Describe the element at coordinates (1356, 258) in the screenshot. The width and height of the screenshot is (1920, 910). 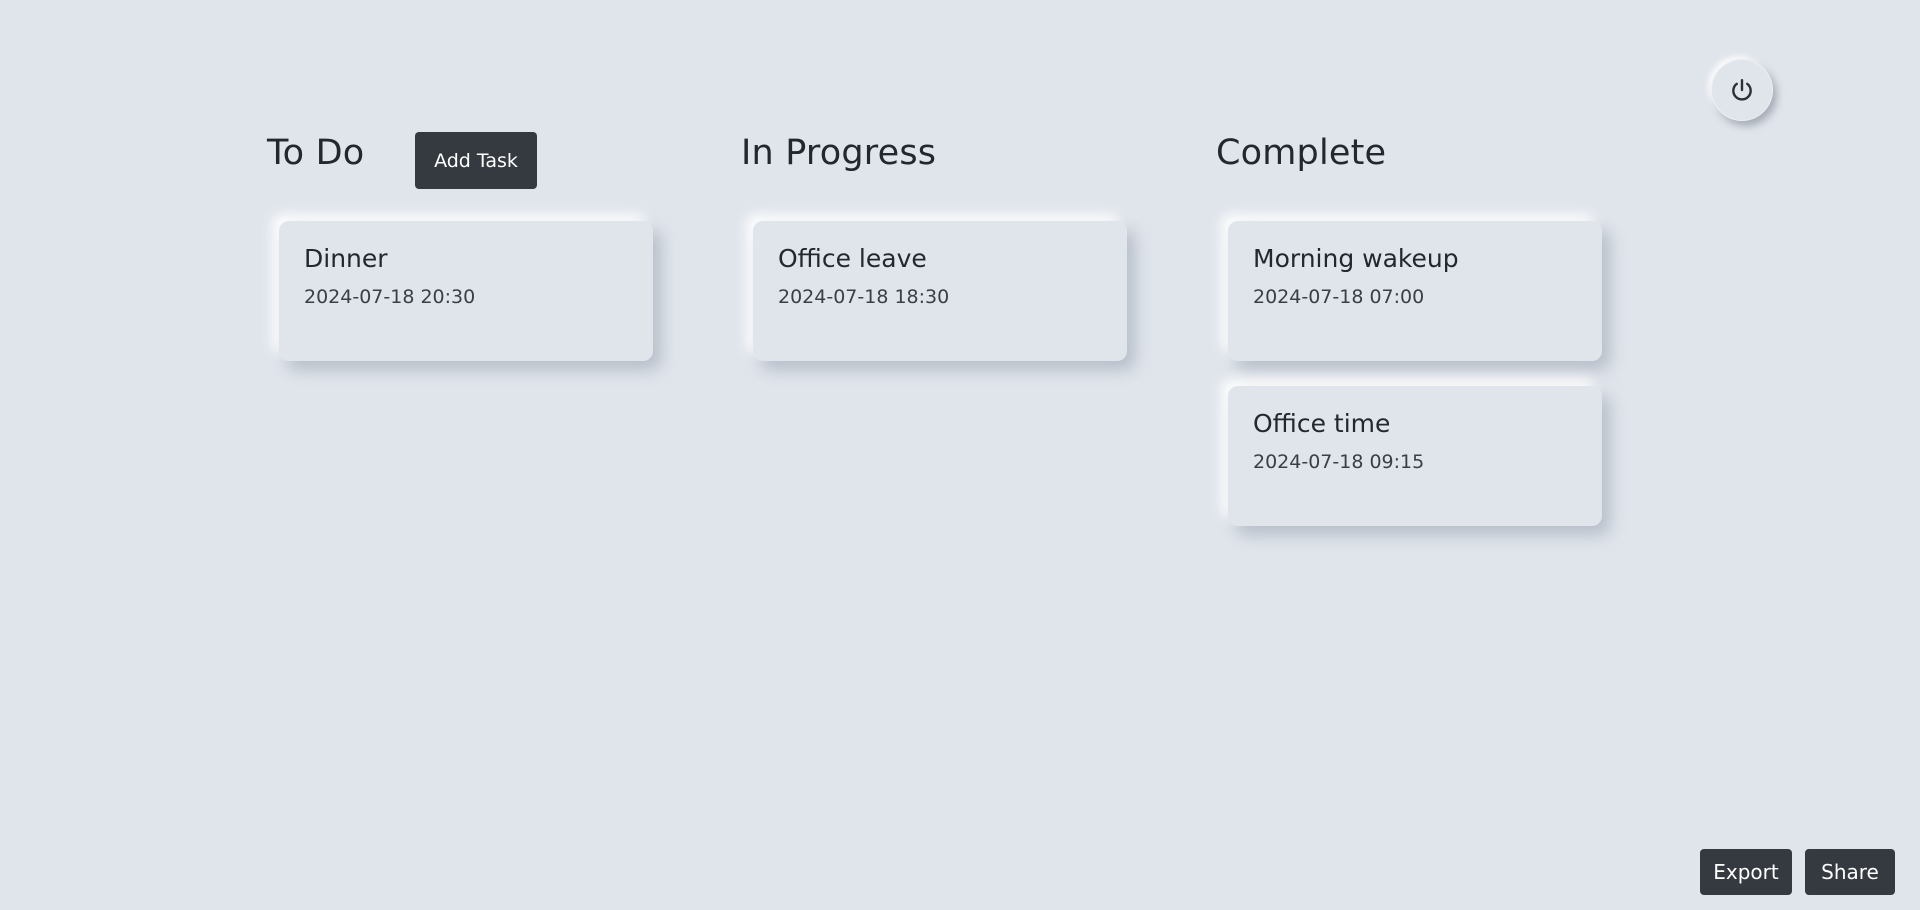
I see `task-title: Morning wakeup` at that location.